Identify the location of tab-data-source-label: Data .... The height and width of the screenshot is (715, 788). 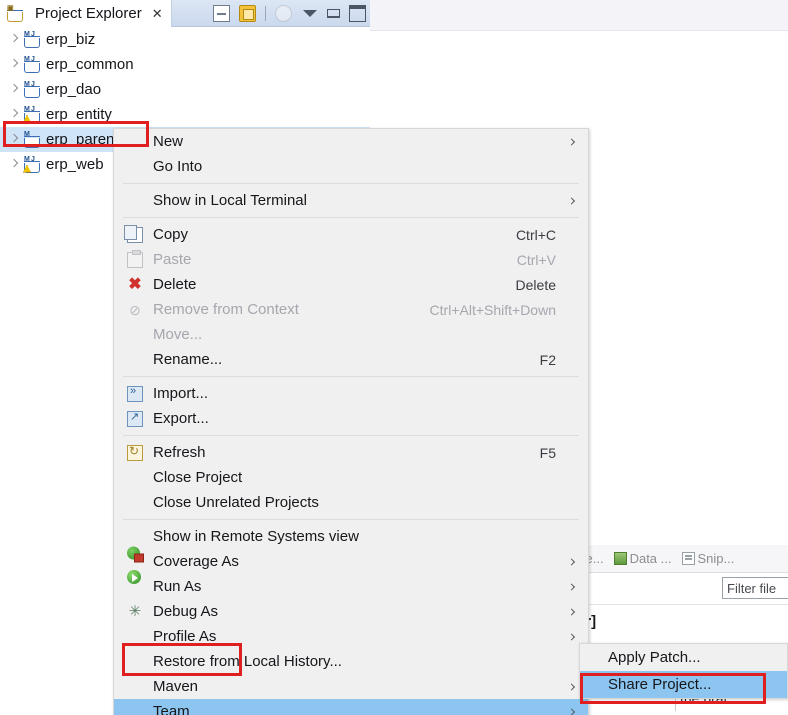
(650, 558).